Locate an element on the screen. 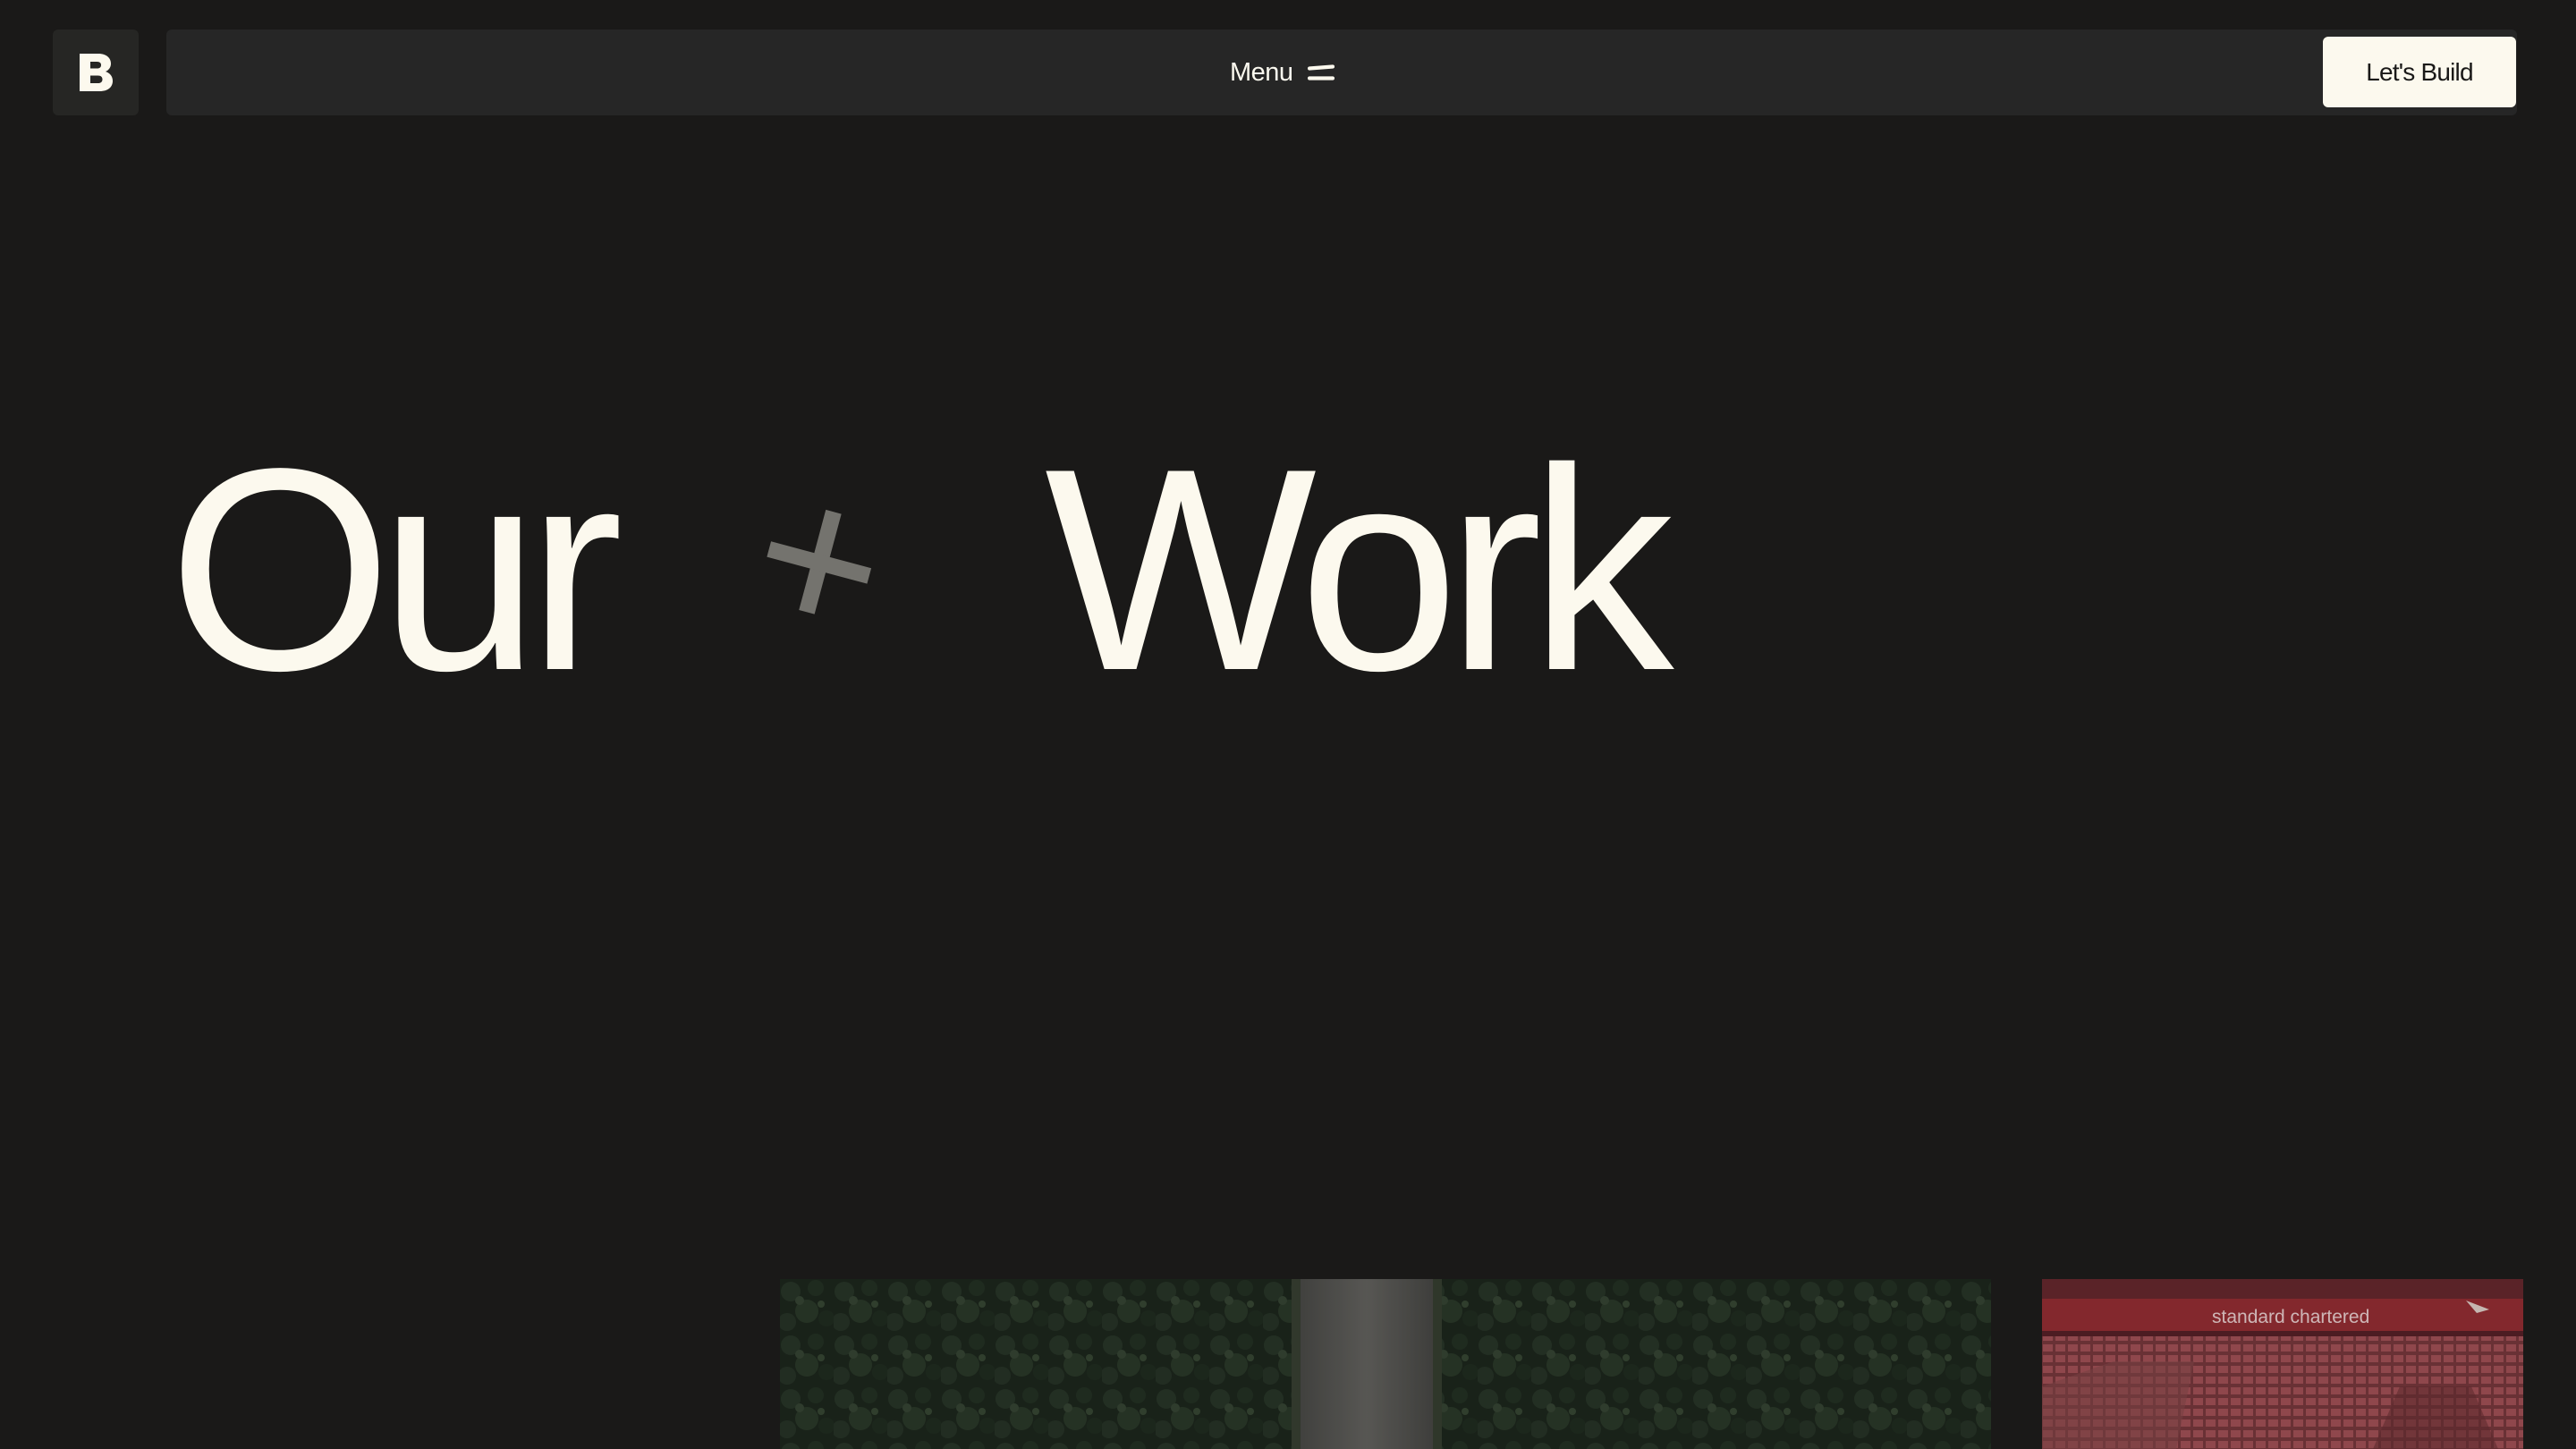  project-card-forest is located at coordinates (1385, 1364).